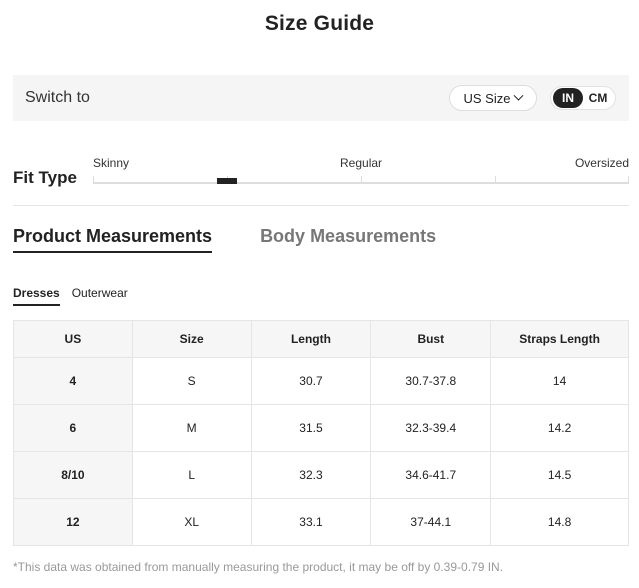  Describe the element at coordinates (73, 428) in the screenshot. I see `table-cell: 6` at that location.